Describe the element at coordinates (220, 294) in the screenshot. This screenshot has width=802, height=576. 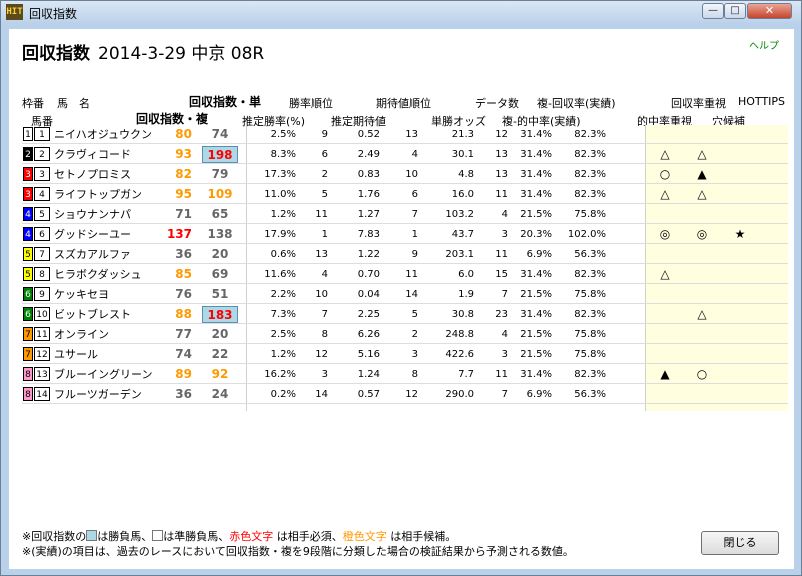
I see `index-fuku-value: 51` at that location.